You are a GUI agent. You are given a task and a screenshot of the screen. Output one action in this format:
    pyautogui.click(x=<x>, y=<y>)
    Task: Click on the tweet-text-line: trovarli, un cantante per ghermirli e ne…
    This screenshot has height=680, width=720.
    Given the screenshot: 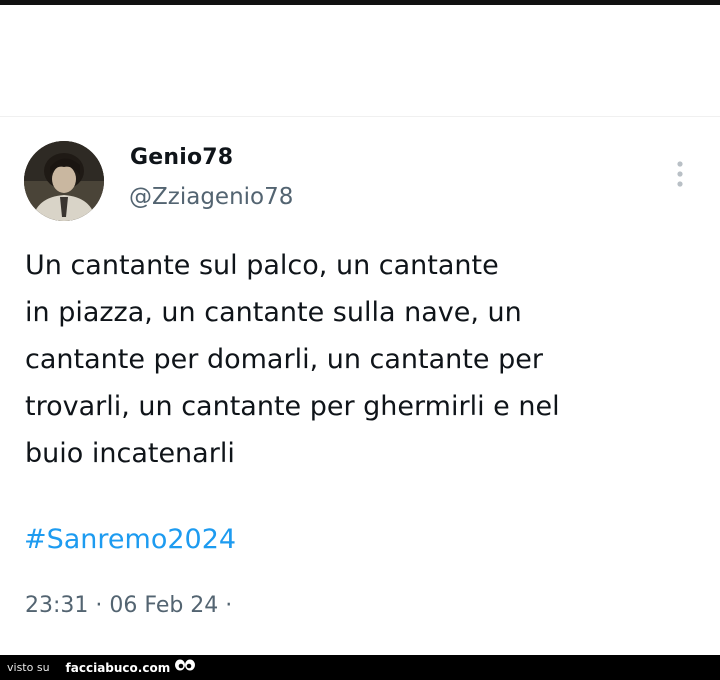 What is the action you would take?
    pyautogui.click(x=292, y=406)
    